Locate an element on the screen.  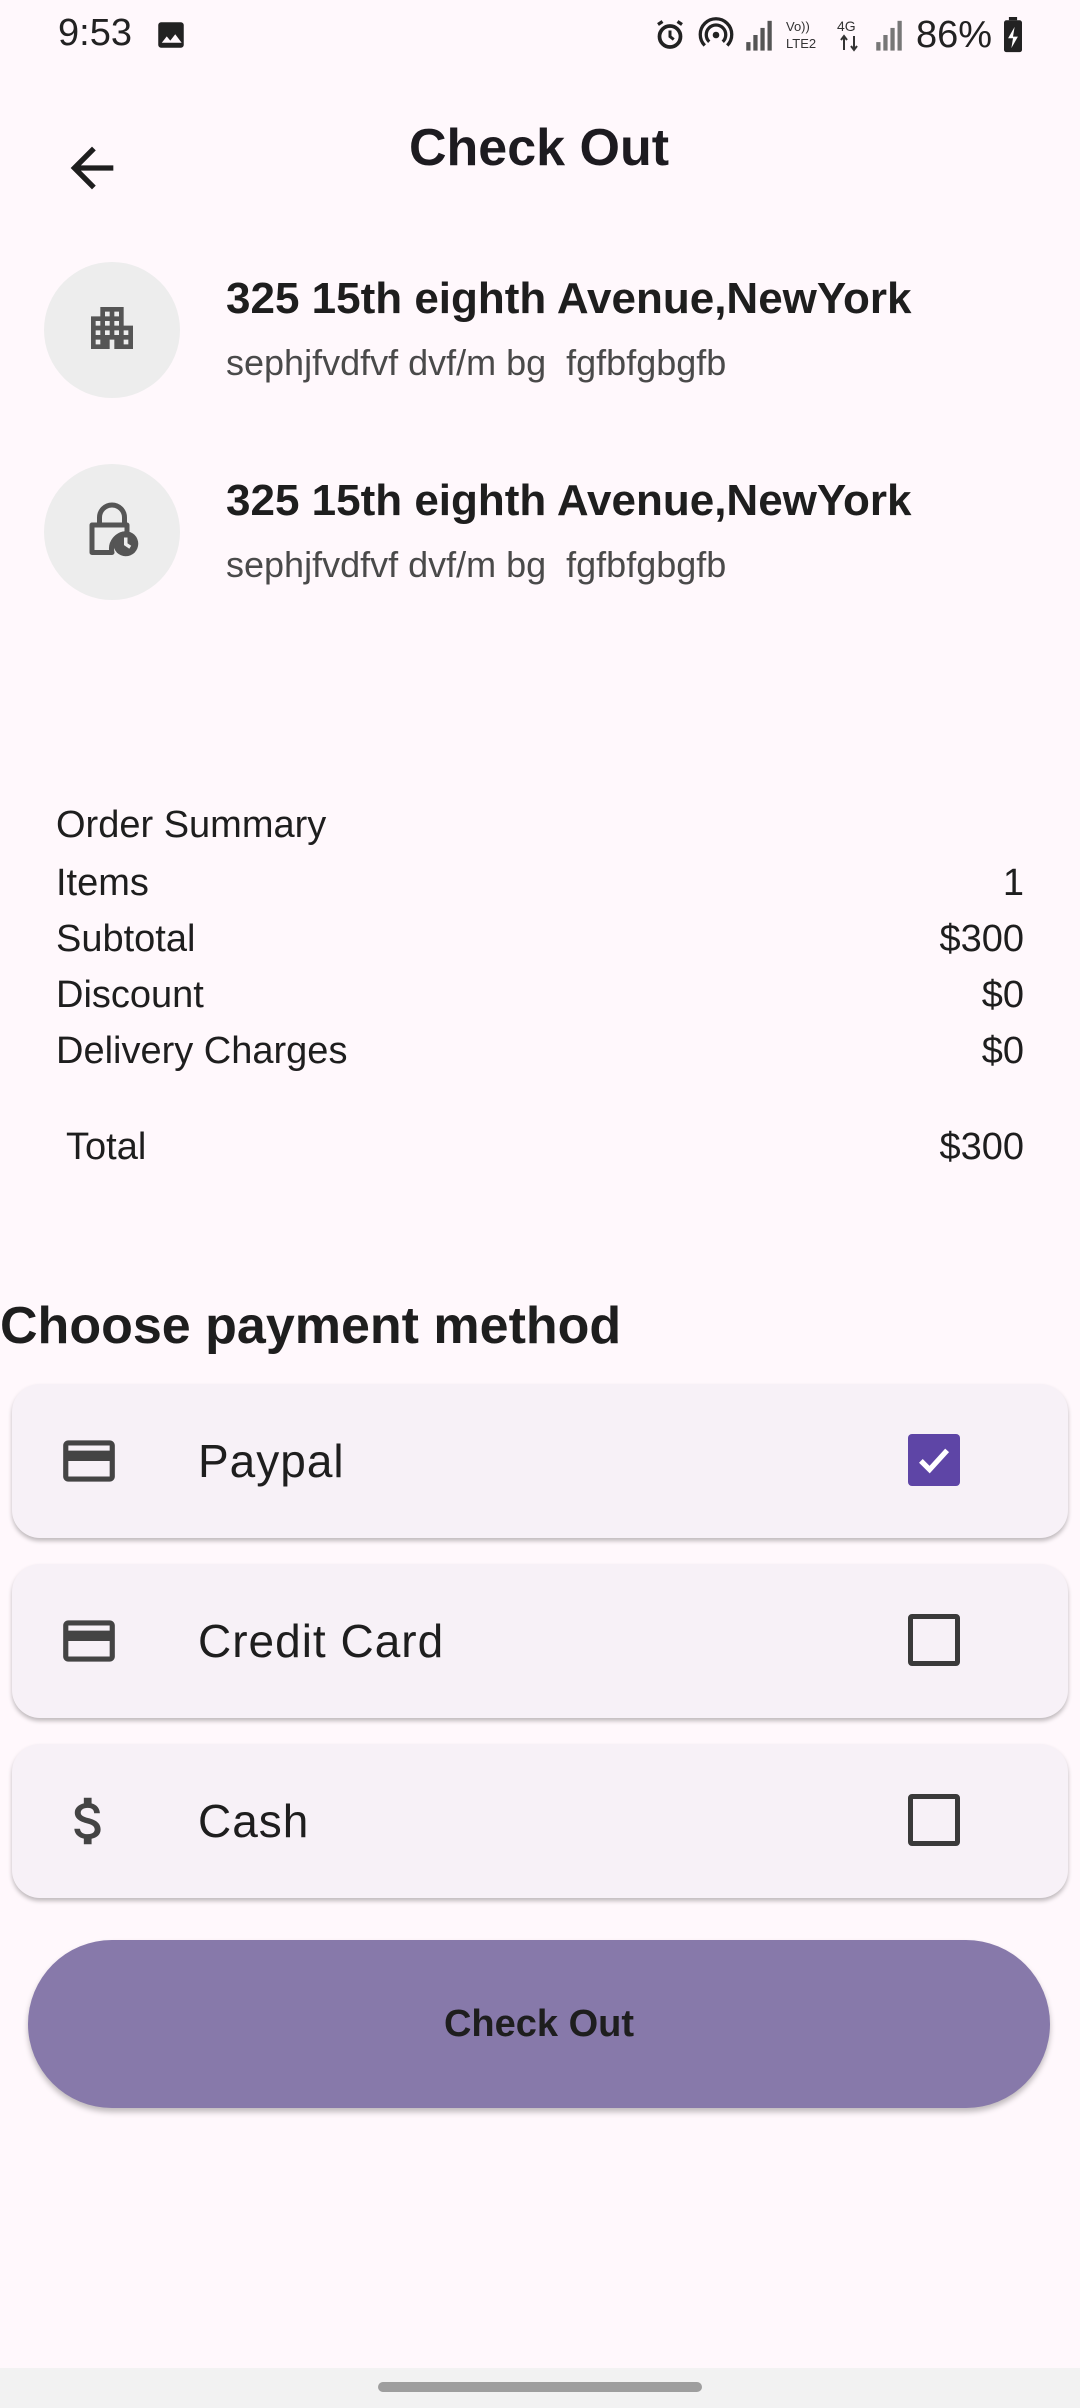
paypal-checkbox is located at coordinates (934, 1460).